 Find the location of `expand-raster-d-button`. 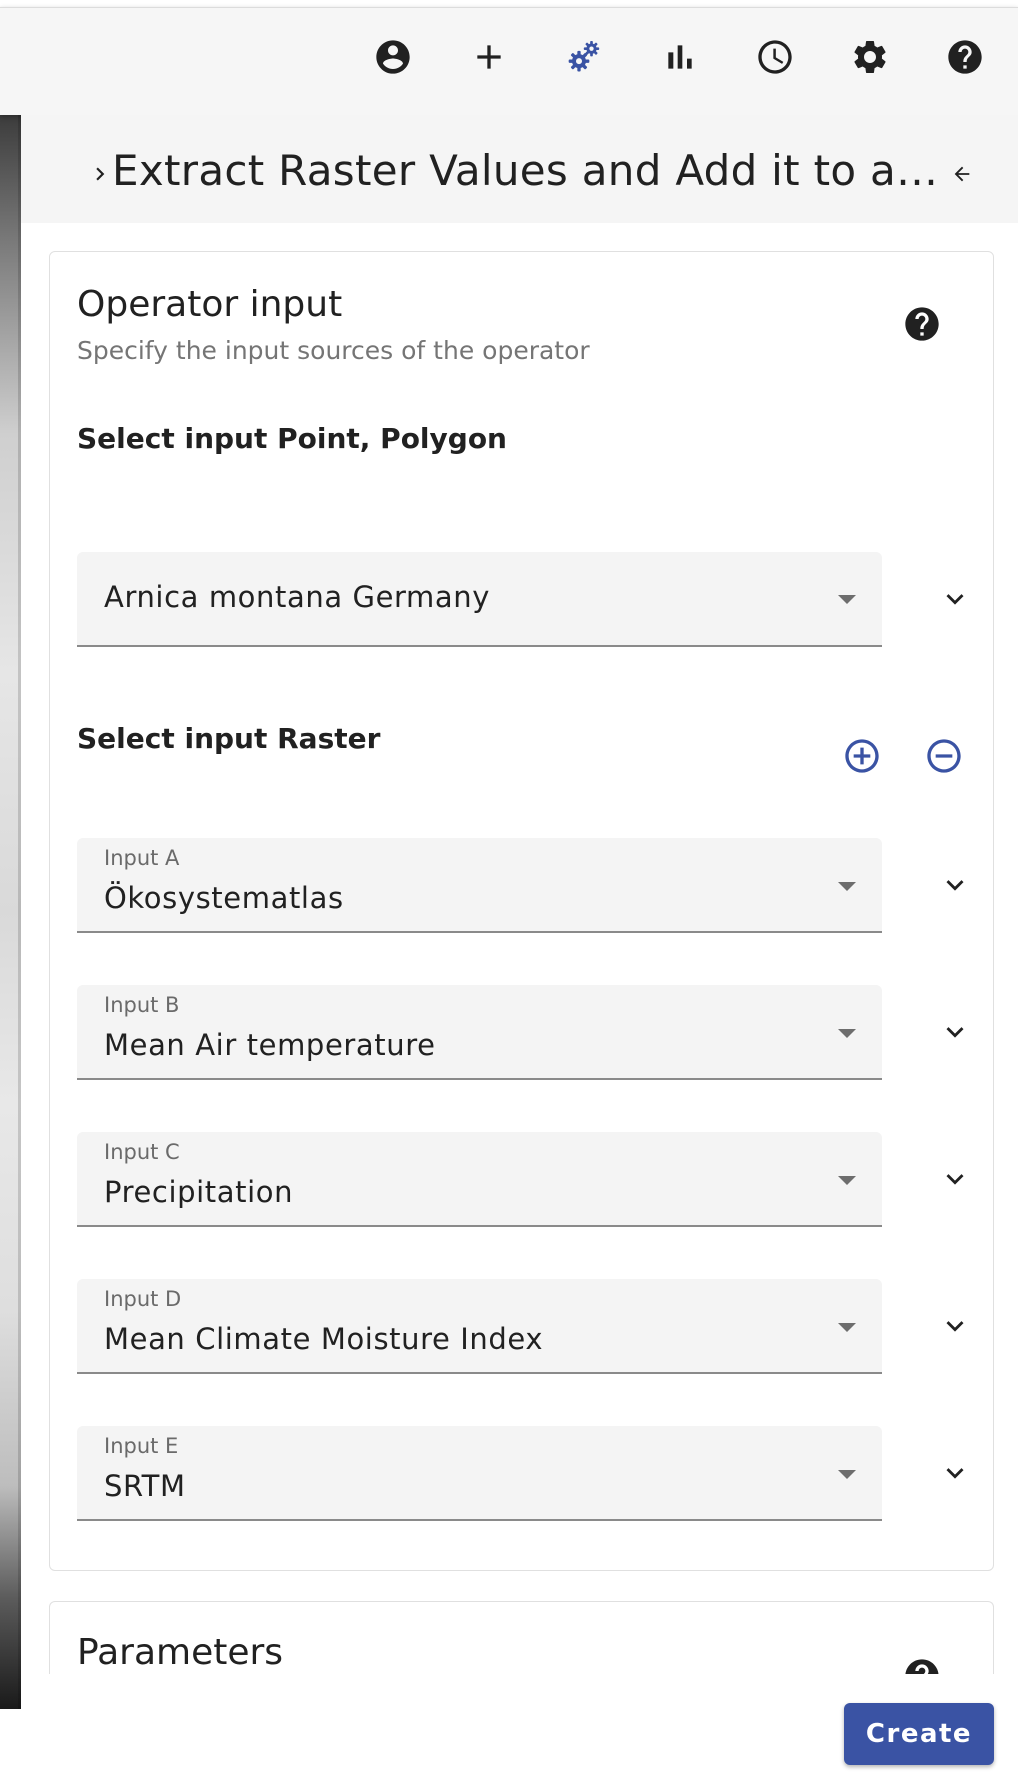

expand-raster-d-button is located at coordinates (955, 1326).